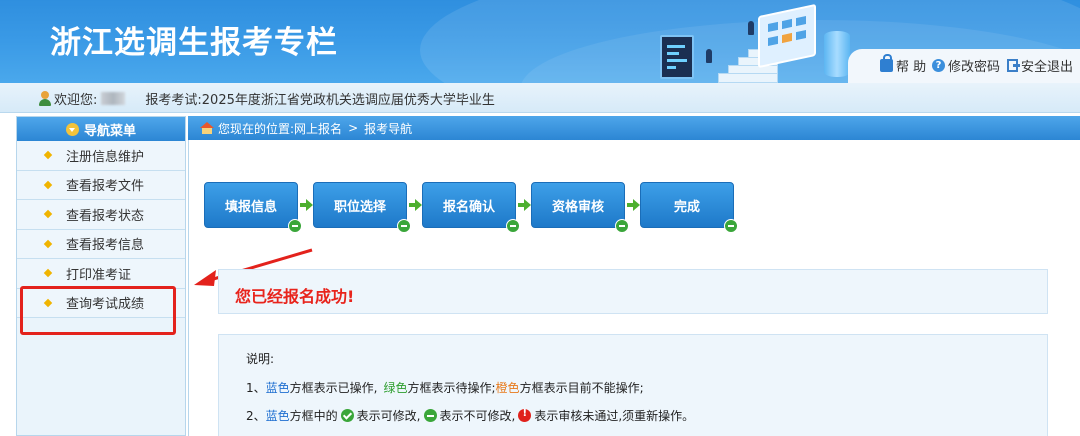 This screenshot has height=436, width=1080. Describe the element at coordinates (633, 291) in the screenshot. I see `success-panel: 您已经报名成功!` at that location.